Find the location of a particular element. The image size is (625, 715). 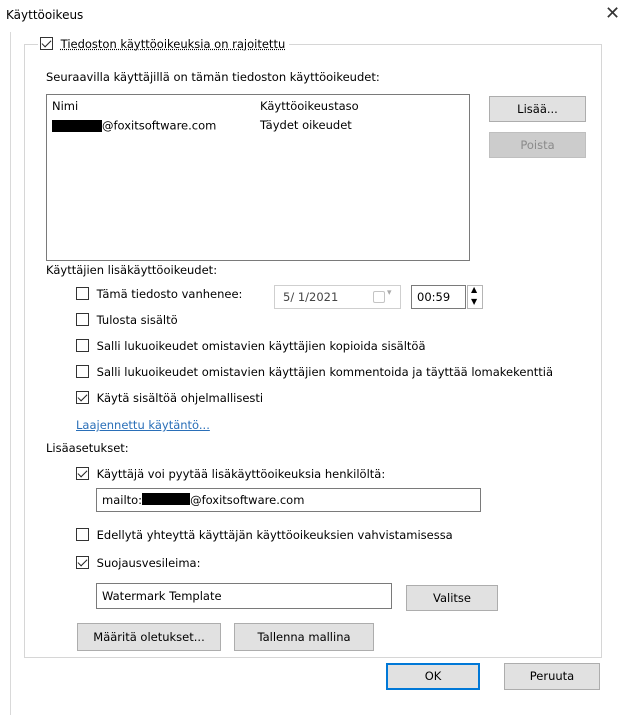

watermark-field: Watermark Template is located at coordinates (244, 596).